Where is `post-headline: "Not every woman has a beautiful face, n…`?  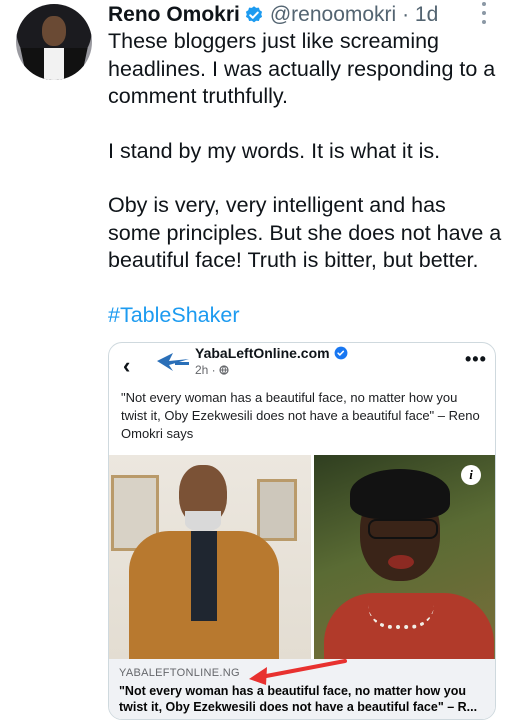 post-headline: "Not every woman has a beautiful face, n… is located at coordinates (300, 415).